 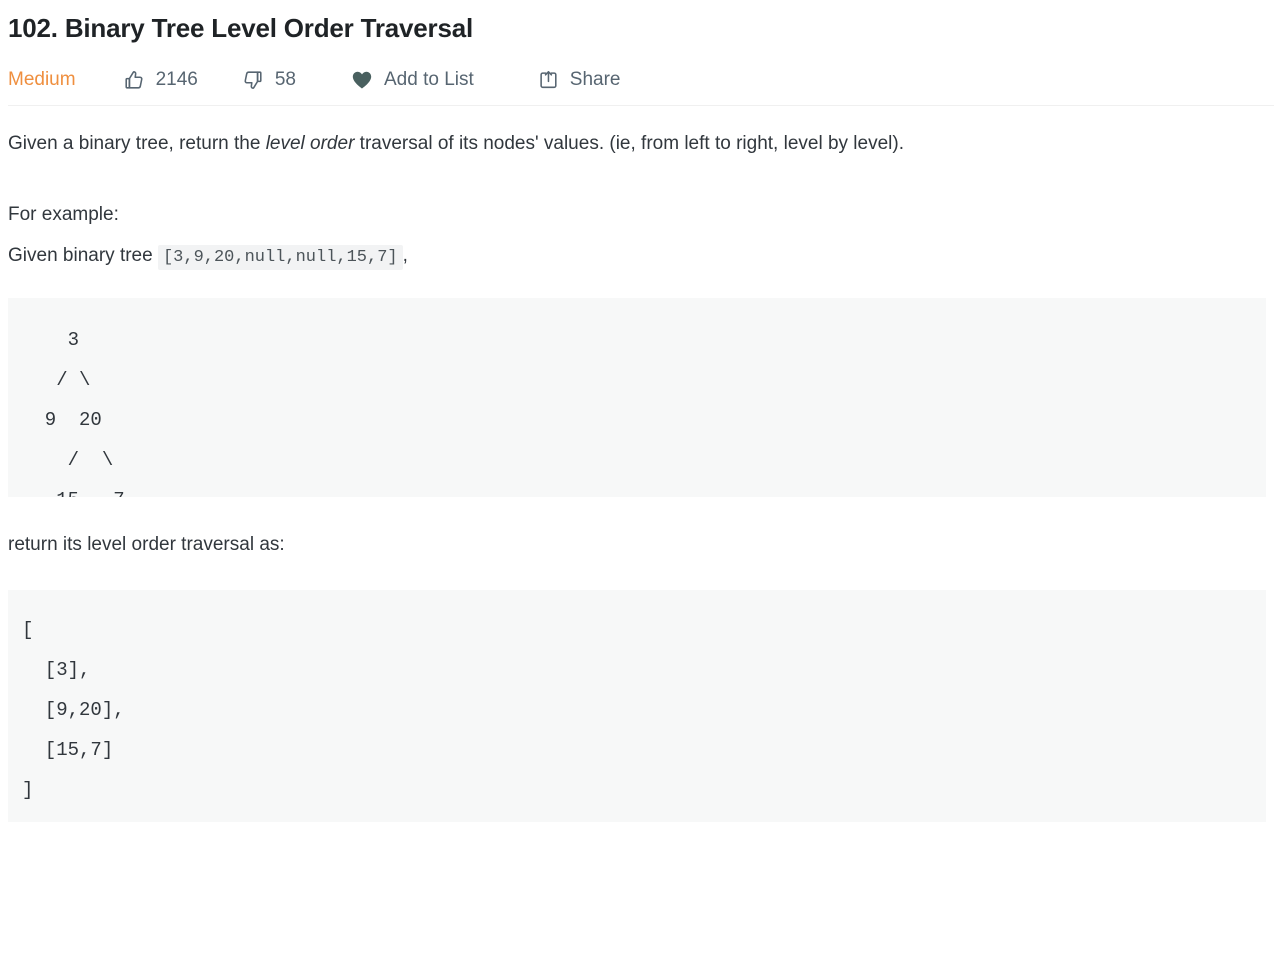 What do you see at coordinates (548, 80) in the screenshot?
I see `share-icon` at bounding box center [548, 80].